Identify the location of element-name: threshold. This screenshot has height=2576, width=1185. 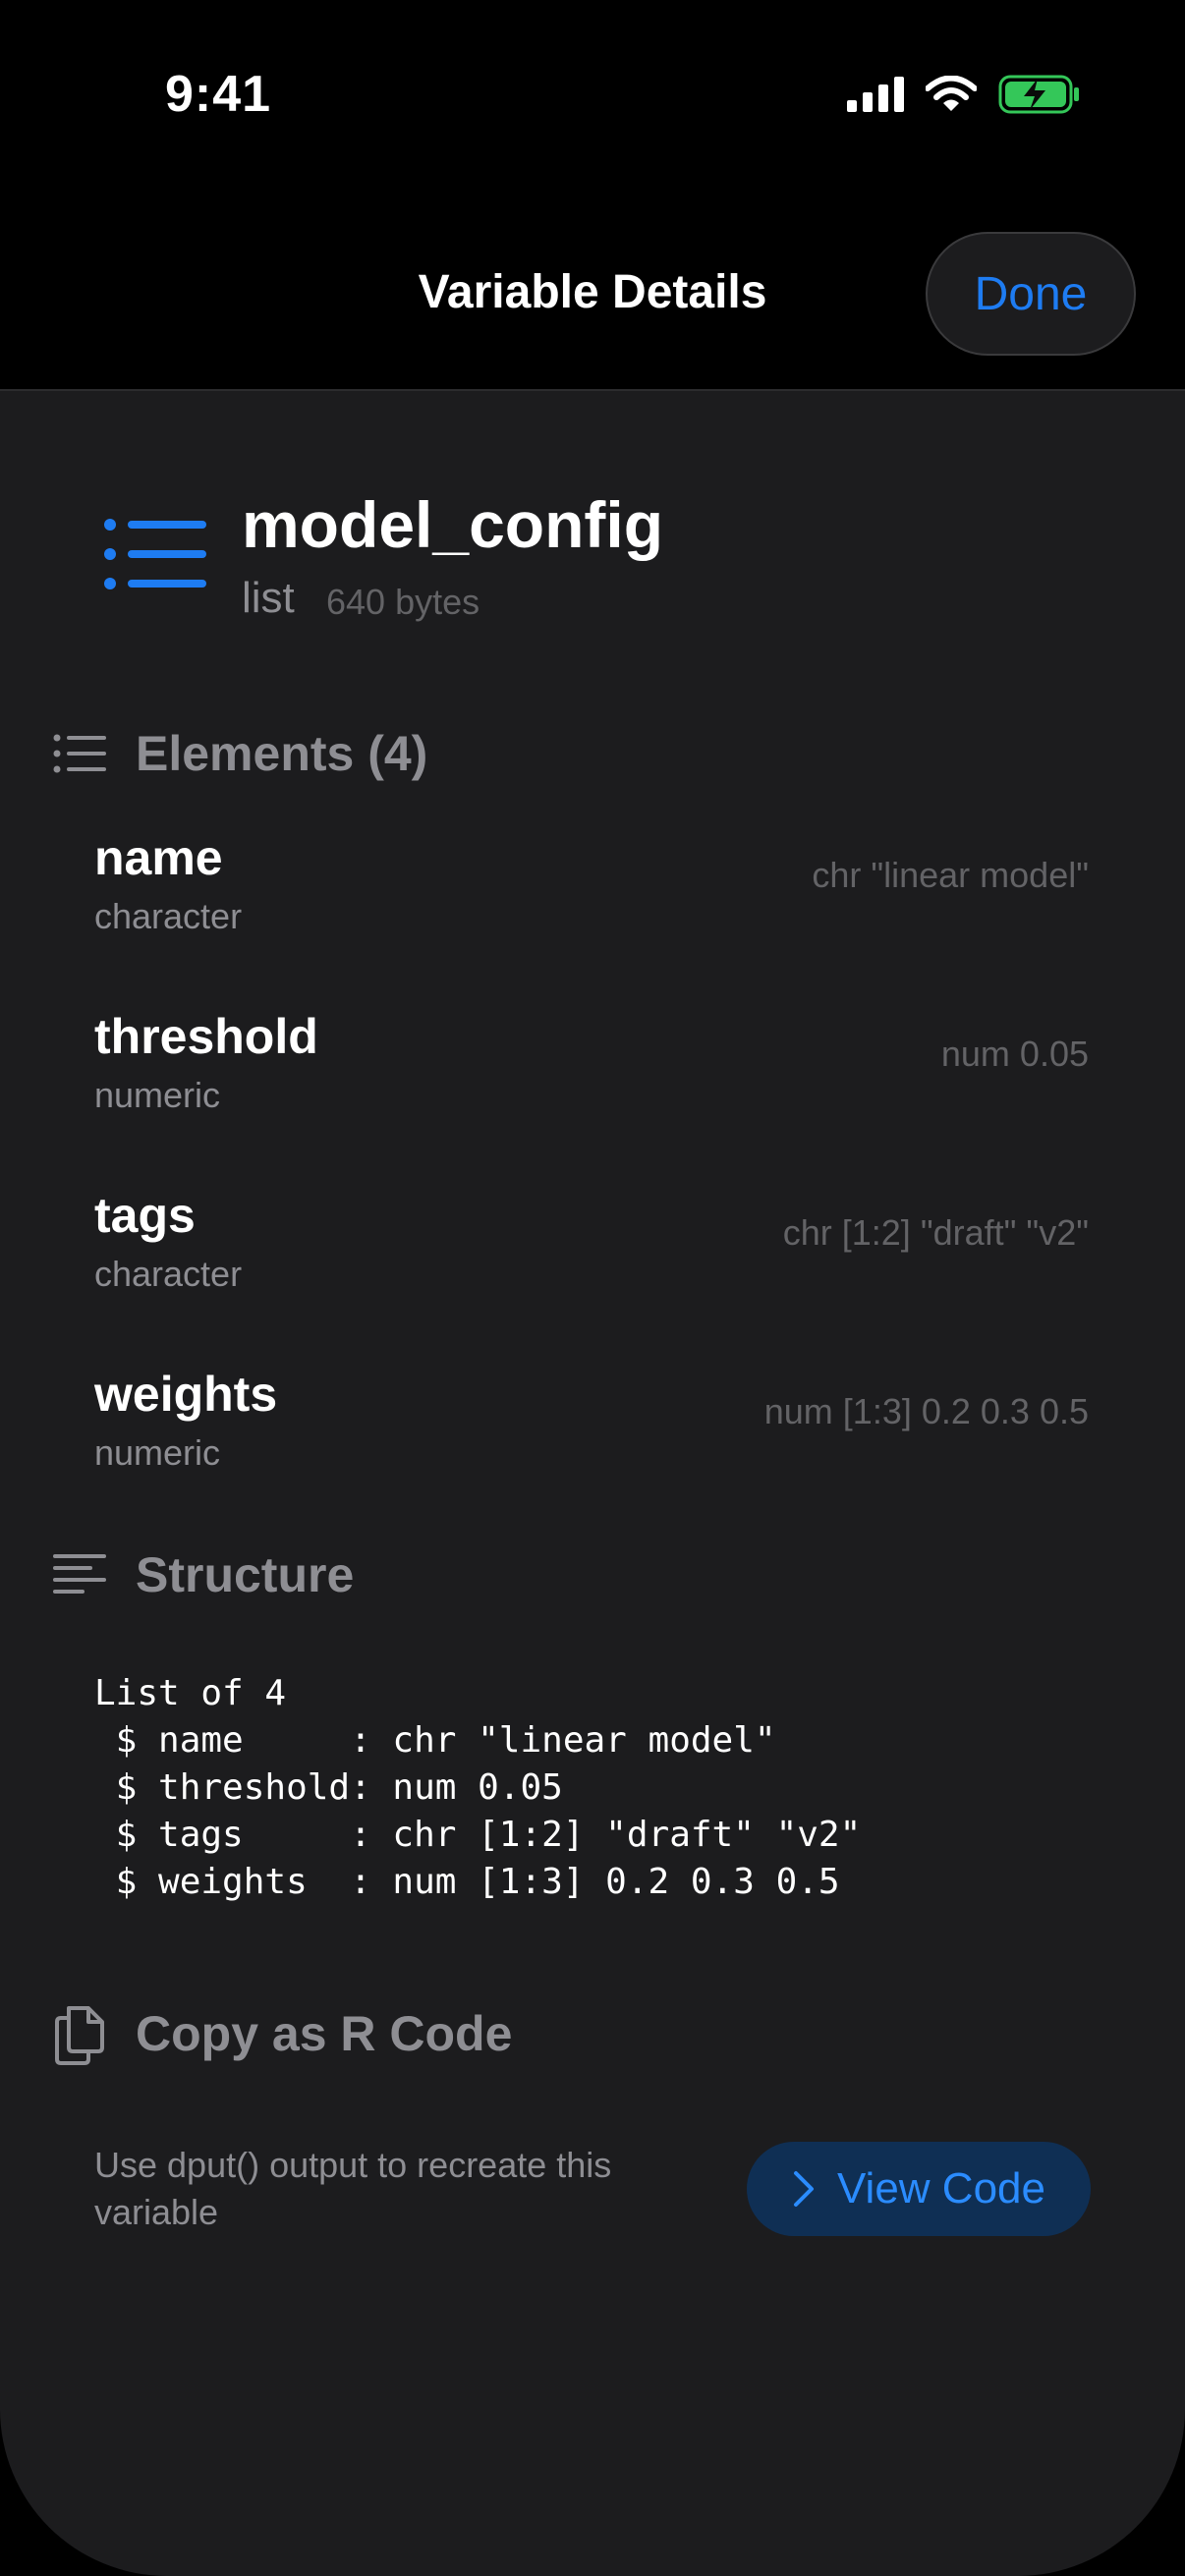
(206, 1036).